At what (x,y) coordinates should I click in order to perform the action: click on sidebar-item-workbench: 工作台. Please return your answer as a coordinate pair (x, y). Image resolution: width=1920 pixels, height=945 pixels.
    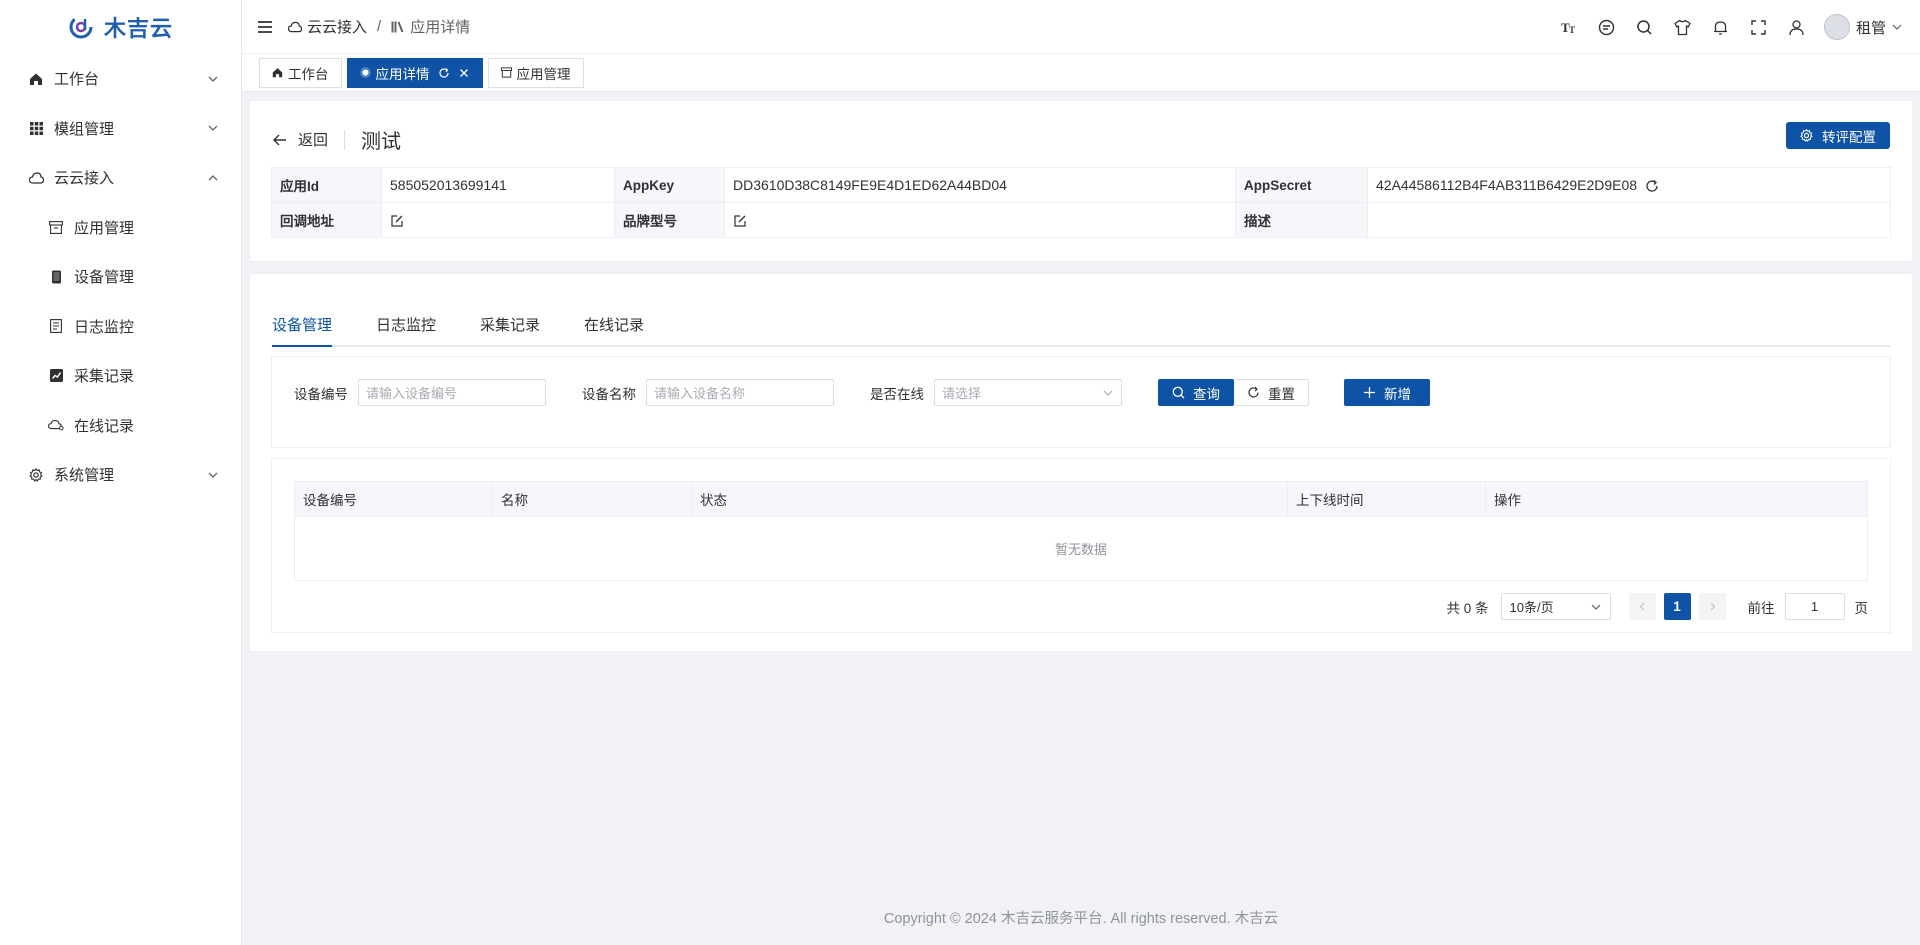
    Looking at the image, I should click on (120, 79).